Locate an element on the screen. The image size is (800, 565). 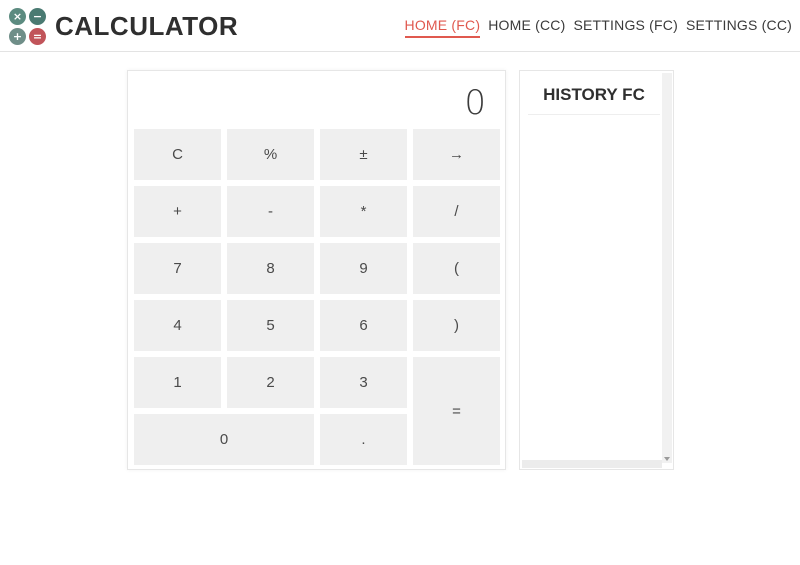
digit-0-key: 0 is located at coordinates (224, 439).